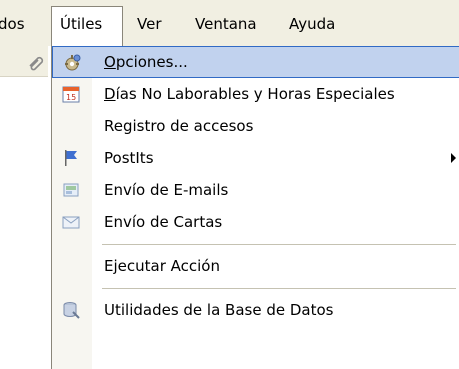 The height and width of the screenshot is (369, 459). What do you see at coordinates (255, 222) in the screenshot?
I see `menu-item-envio-cartas: Envío de Cartas` at bounding box center [255, 222].